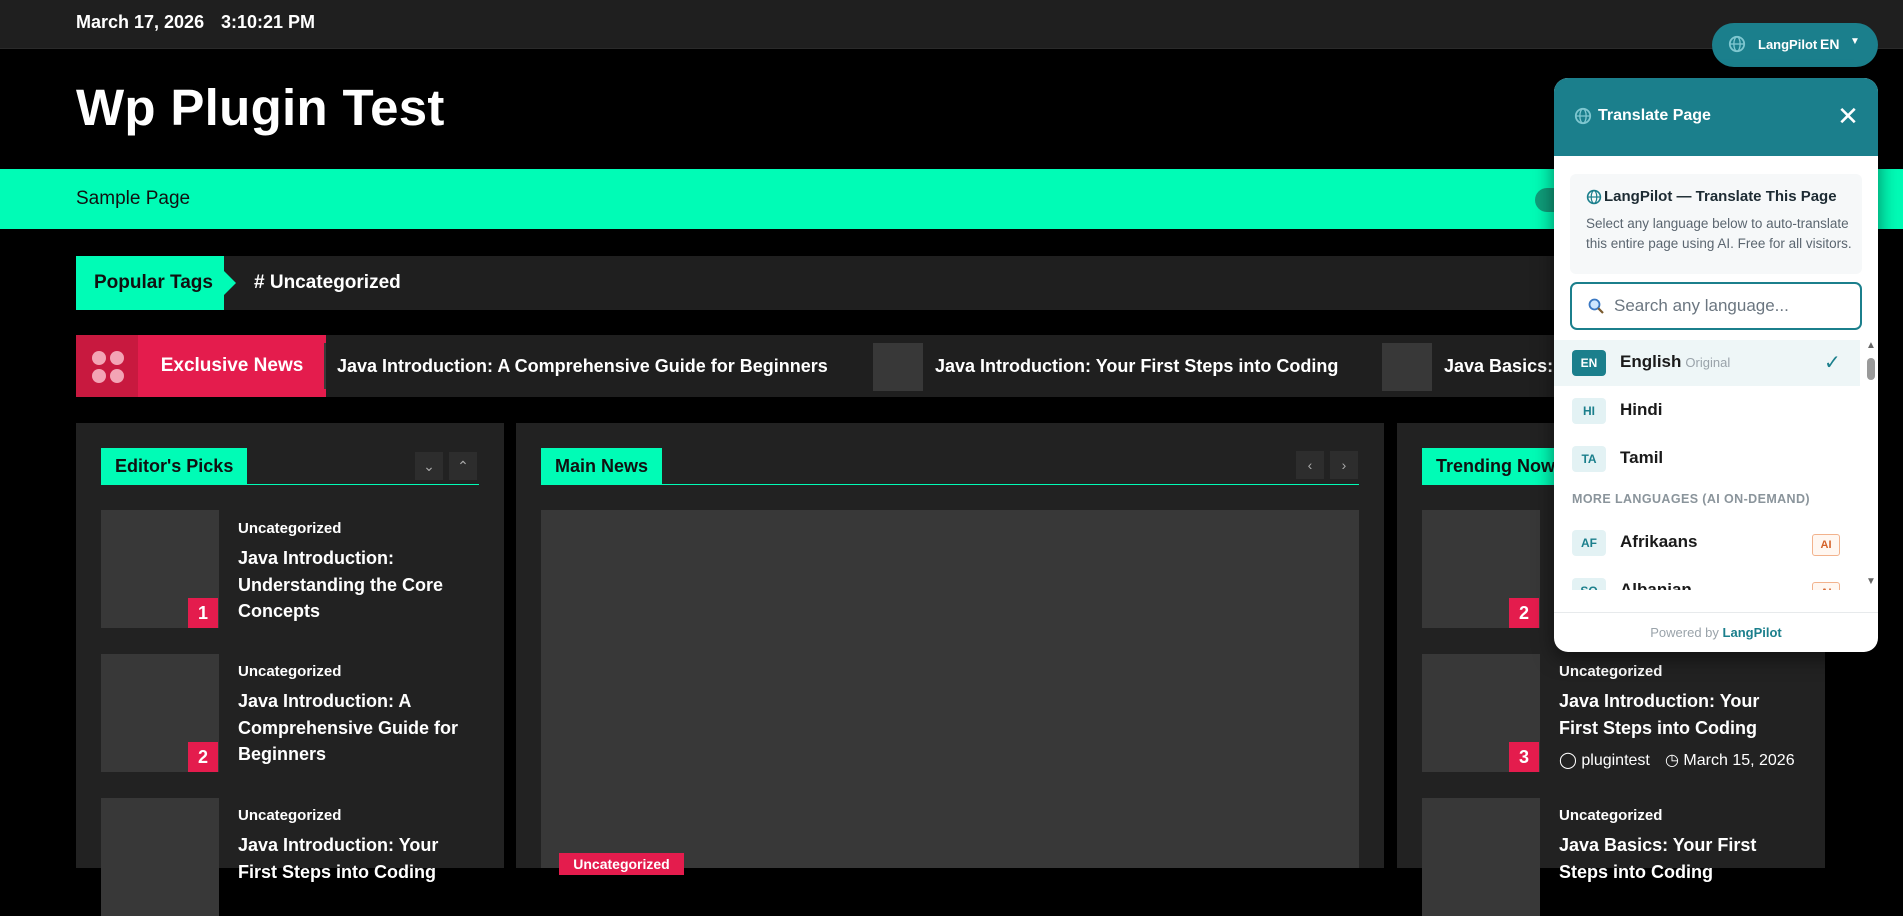 Image resolution: width=1903 pixels, height=916 pixels. Describe the element at coordinates (1716, 117) in the screenshot. I see `translate-panel-header: Translate Page ✕` at that location.